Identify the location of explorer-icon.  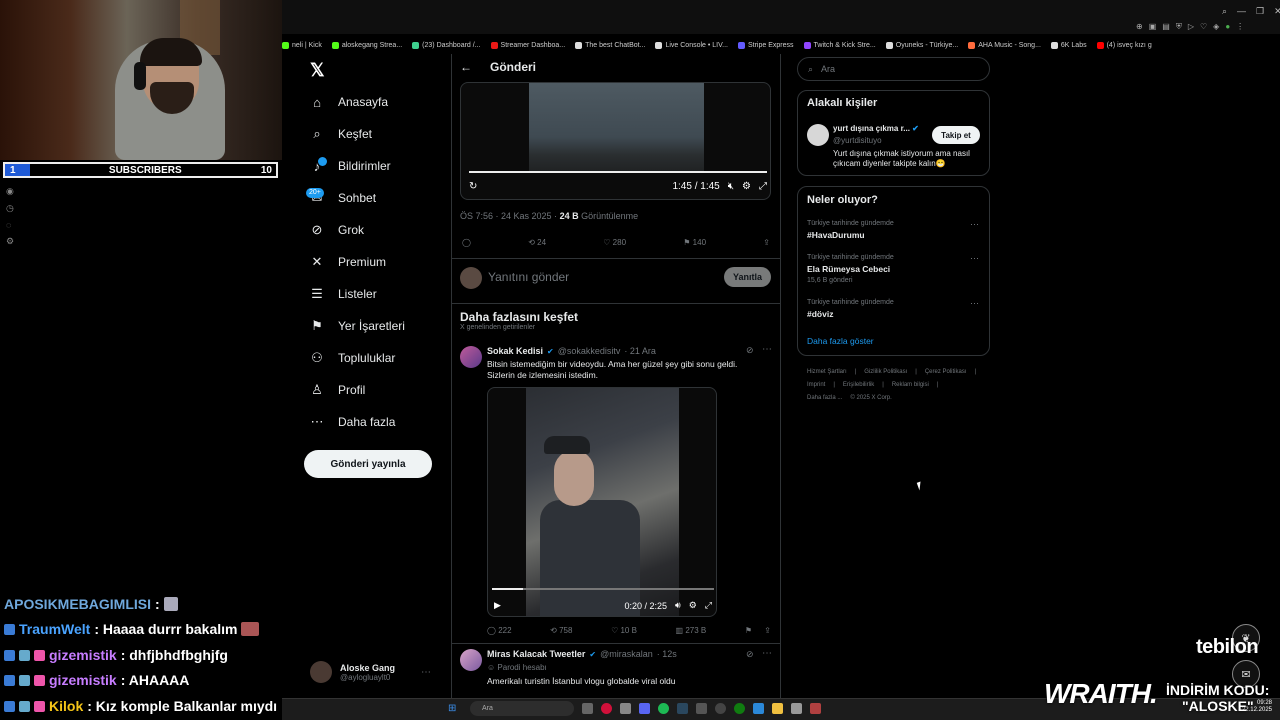
(625, 708).